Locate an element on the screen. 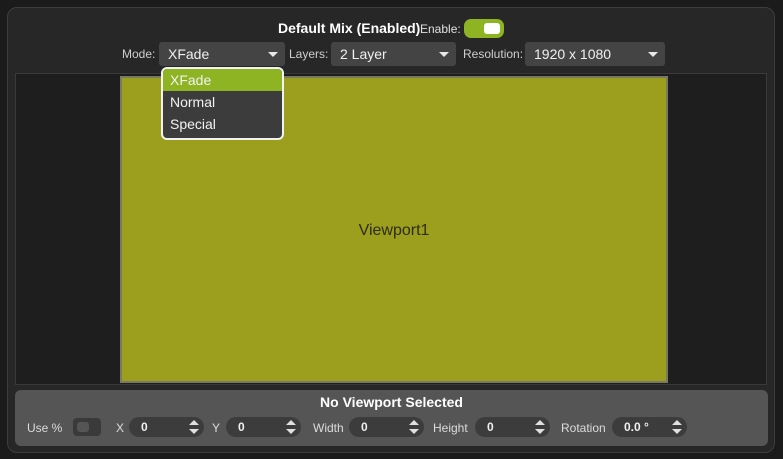 The width and height of the screenshot is (783, 459). rotation-label: Rotation is located at coordinates (583, 428).